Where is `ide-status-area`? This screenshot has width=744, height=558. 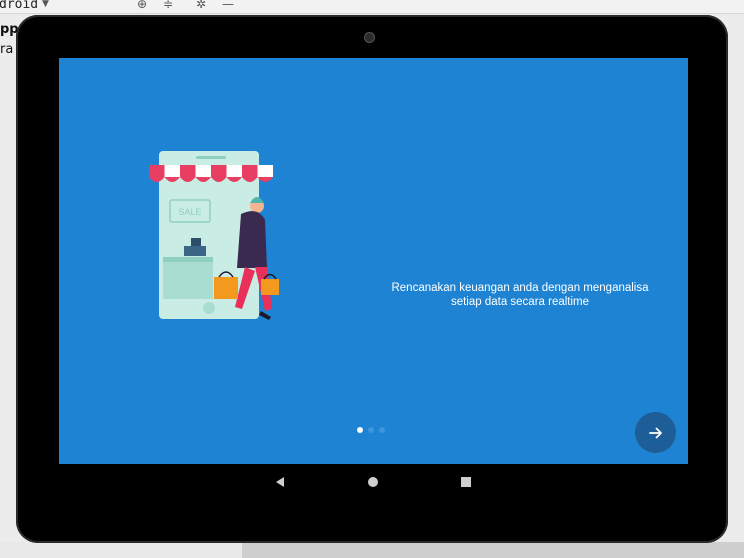
ide-status-area is located at coordinates (372, 550).